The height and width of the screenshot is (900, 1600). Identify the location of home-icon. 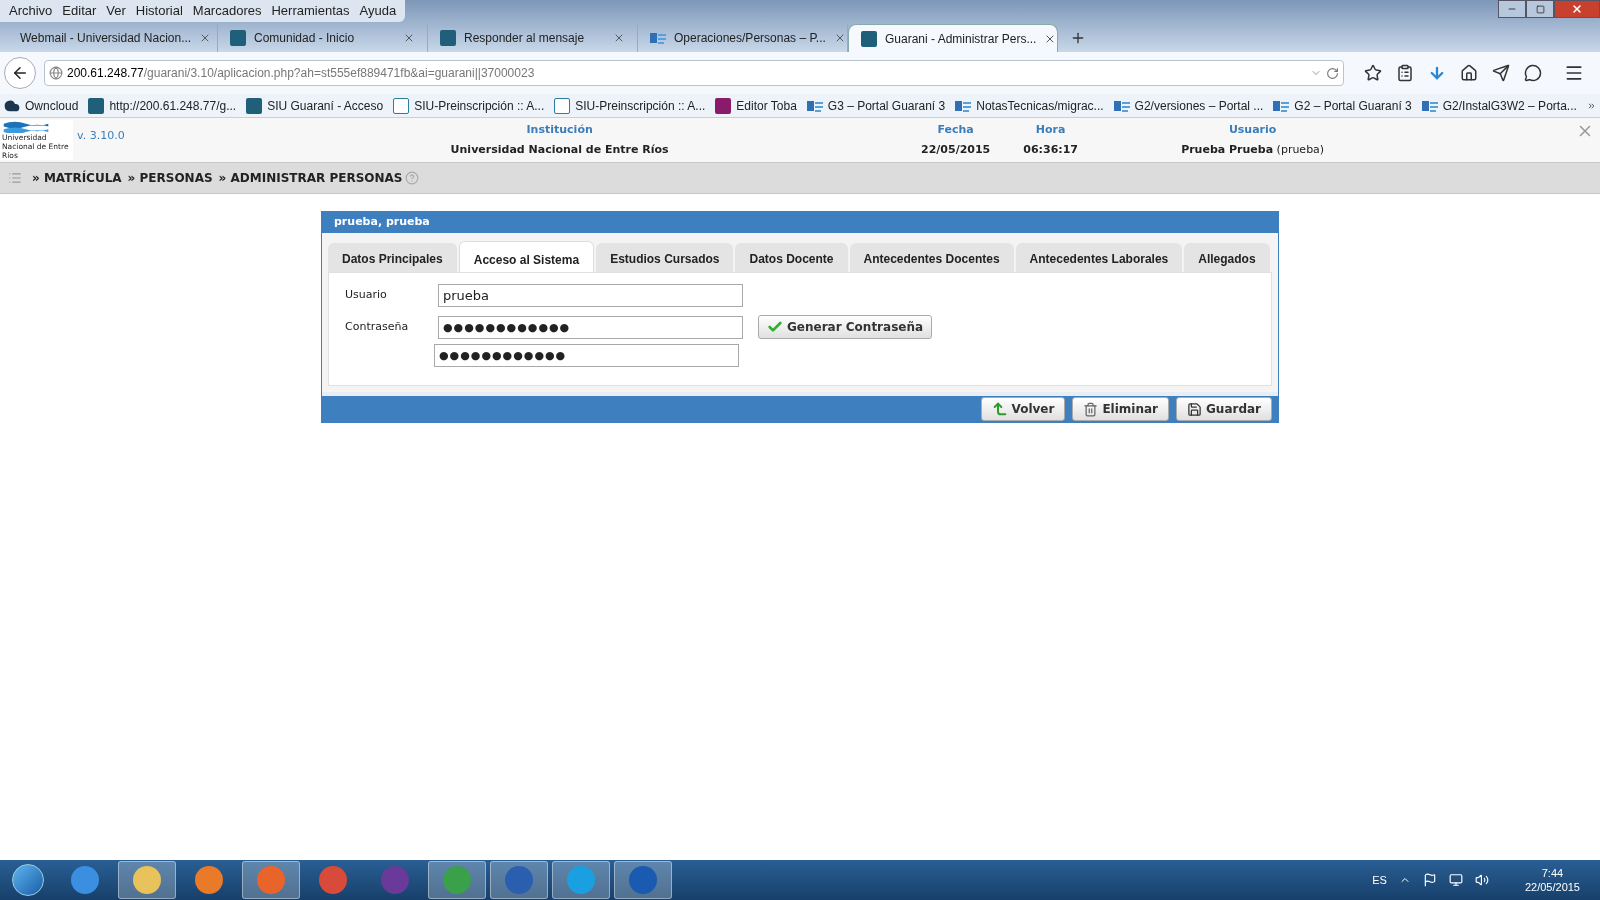
(1469, 73).